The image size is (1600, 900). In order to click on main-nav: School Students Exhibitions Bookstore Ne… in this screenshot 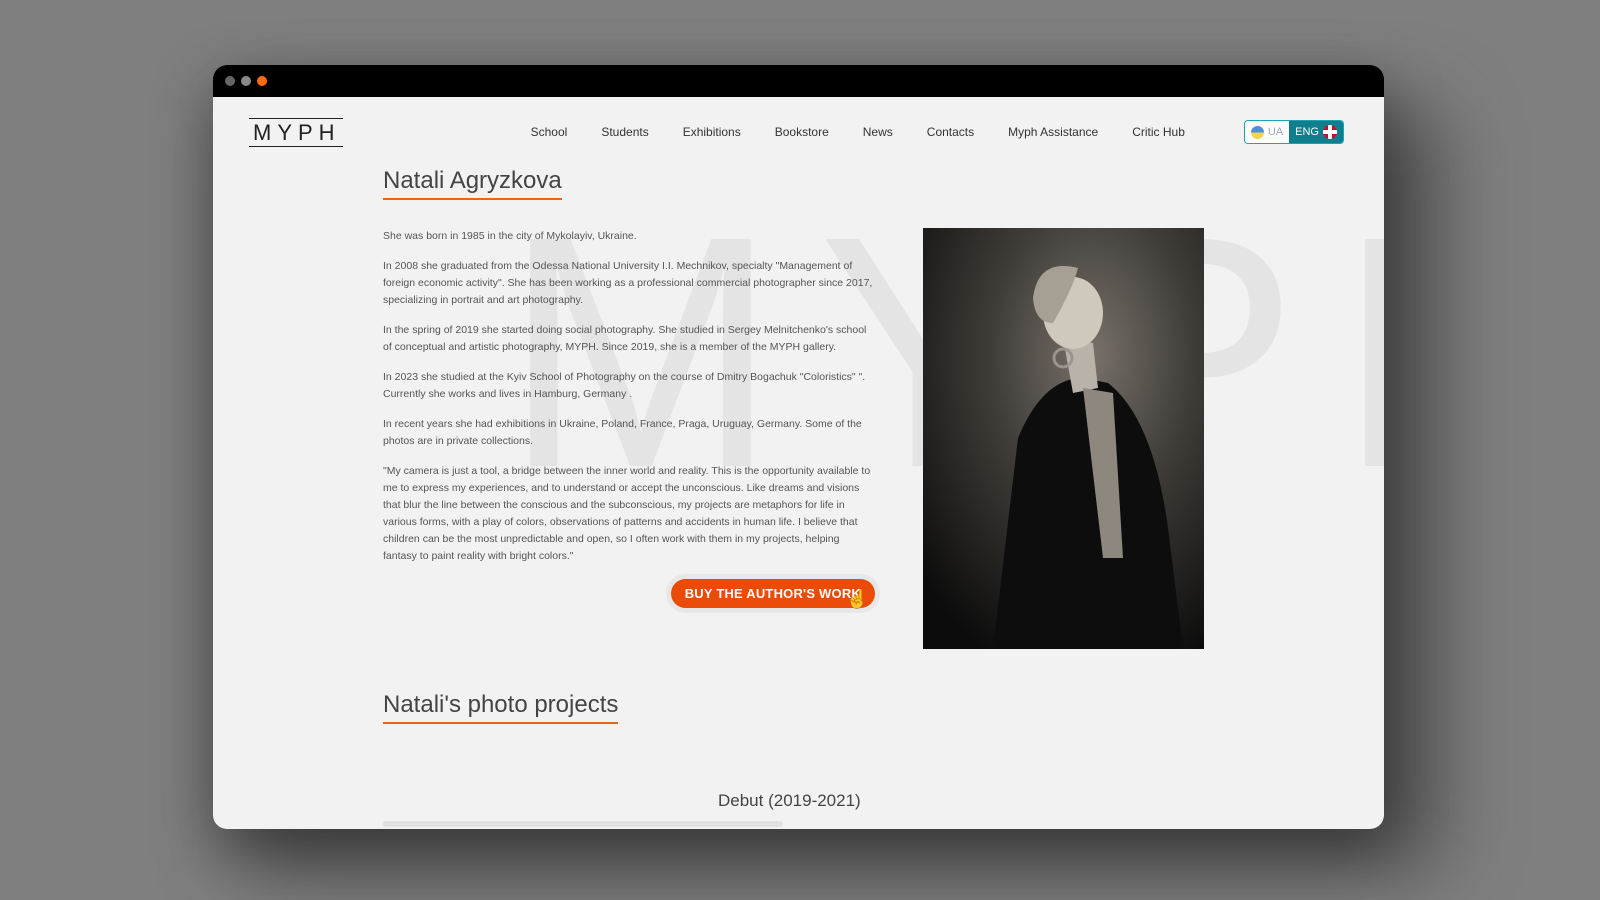, I will do `click(858, 132)`.